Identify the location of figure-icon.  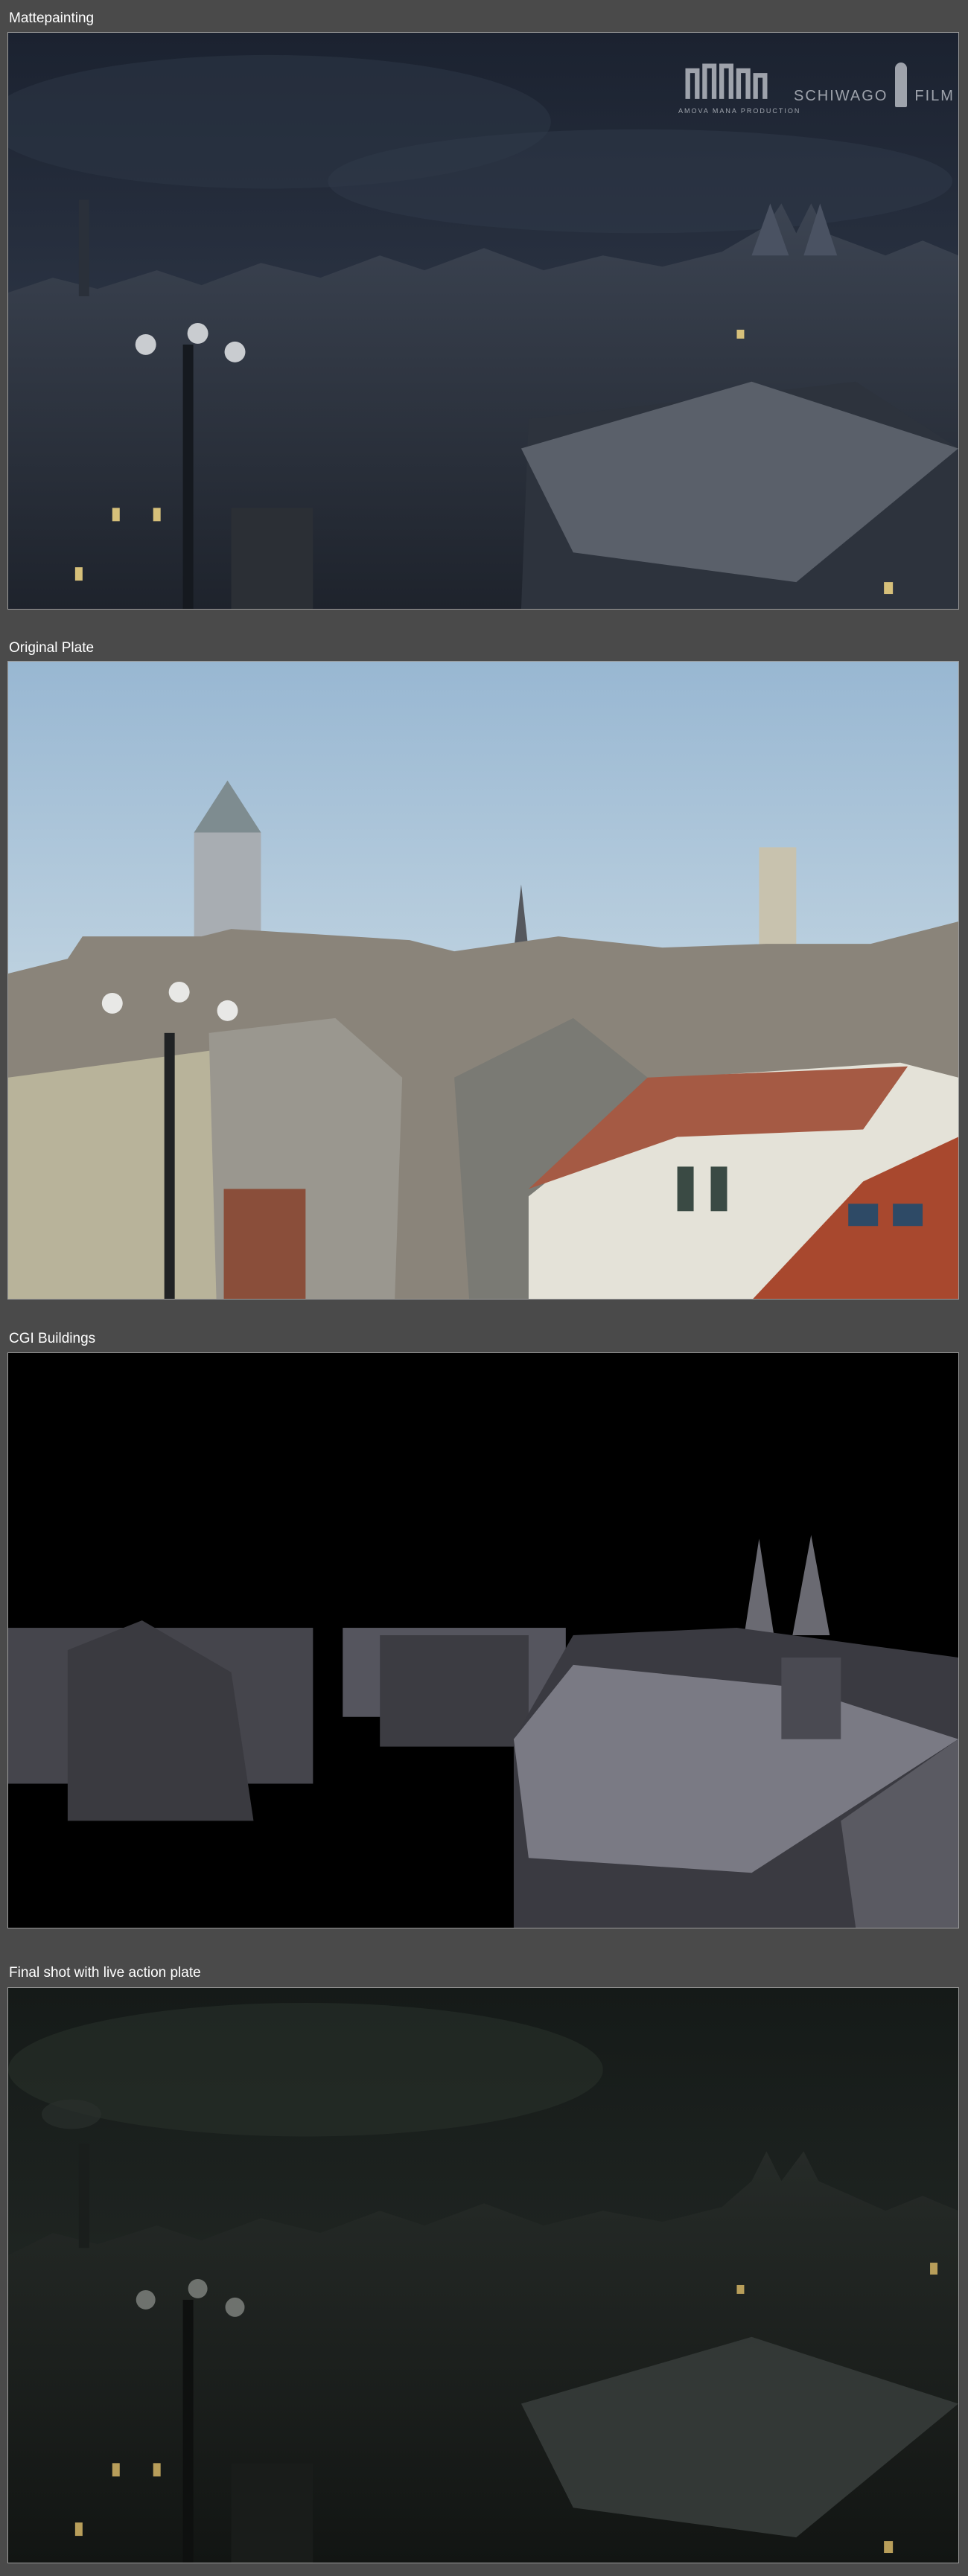
(901, 85).